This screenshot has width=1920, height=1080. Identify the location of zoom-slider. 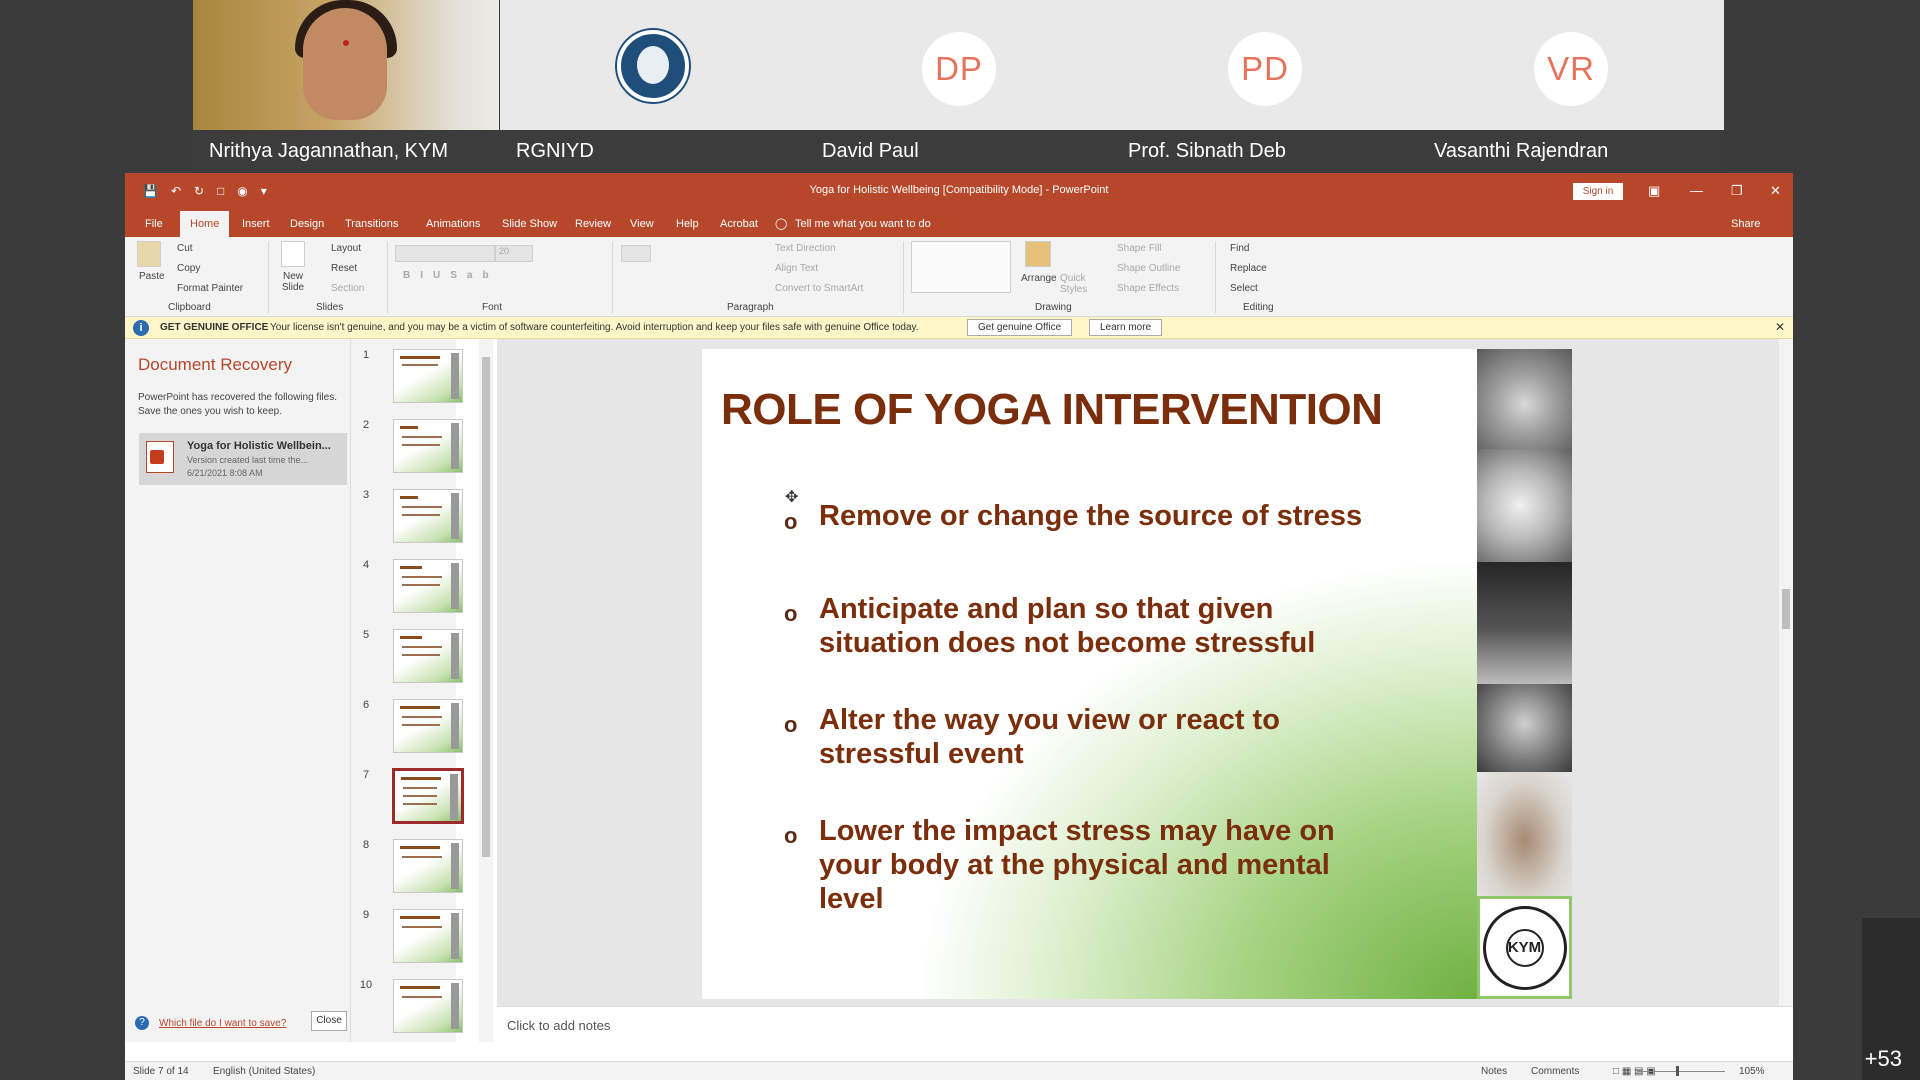
(1681, 1071).